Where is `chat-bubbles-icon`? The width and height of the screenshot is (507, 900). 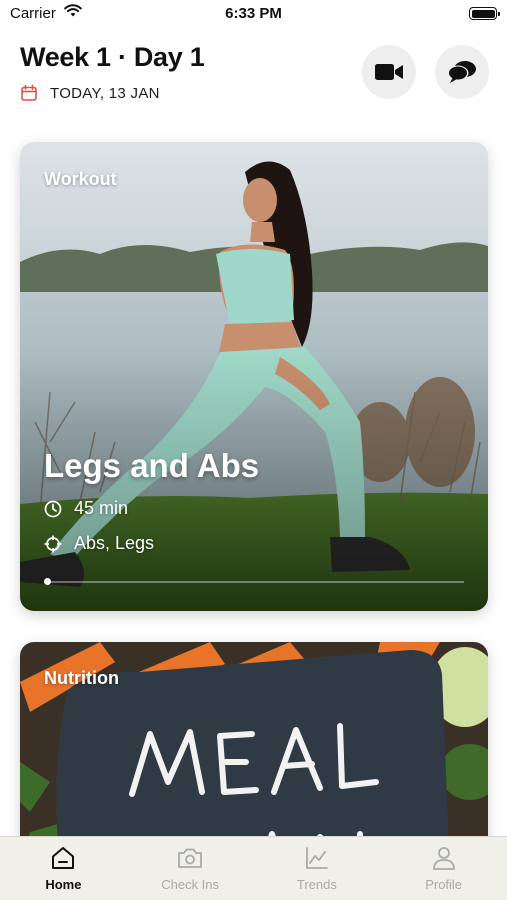
chat-bubbles-icon is located at coordinates (461, 72).